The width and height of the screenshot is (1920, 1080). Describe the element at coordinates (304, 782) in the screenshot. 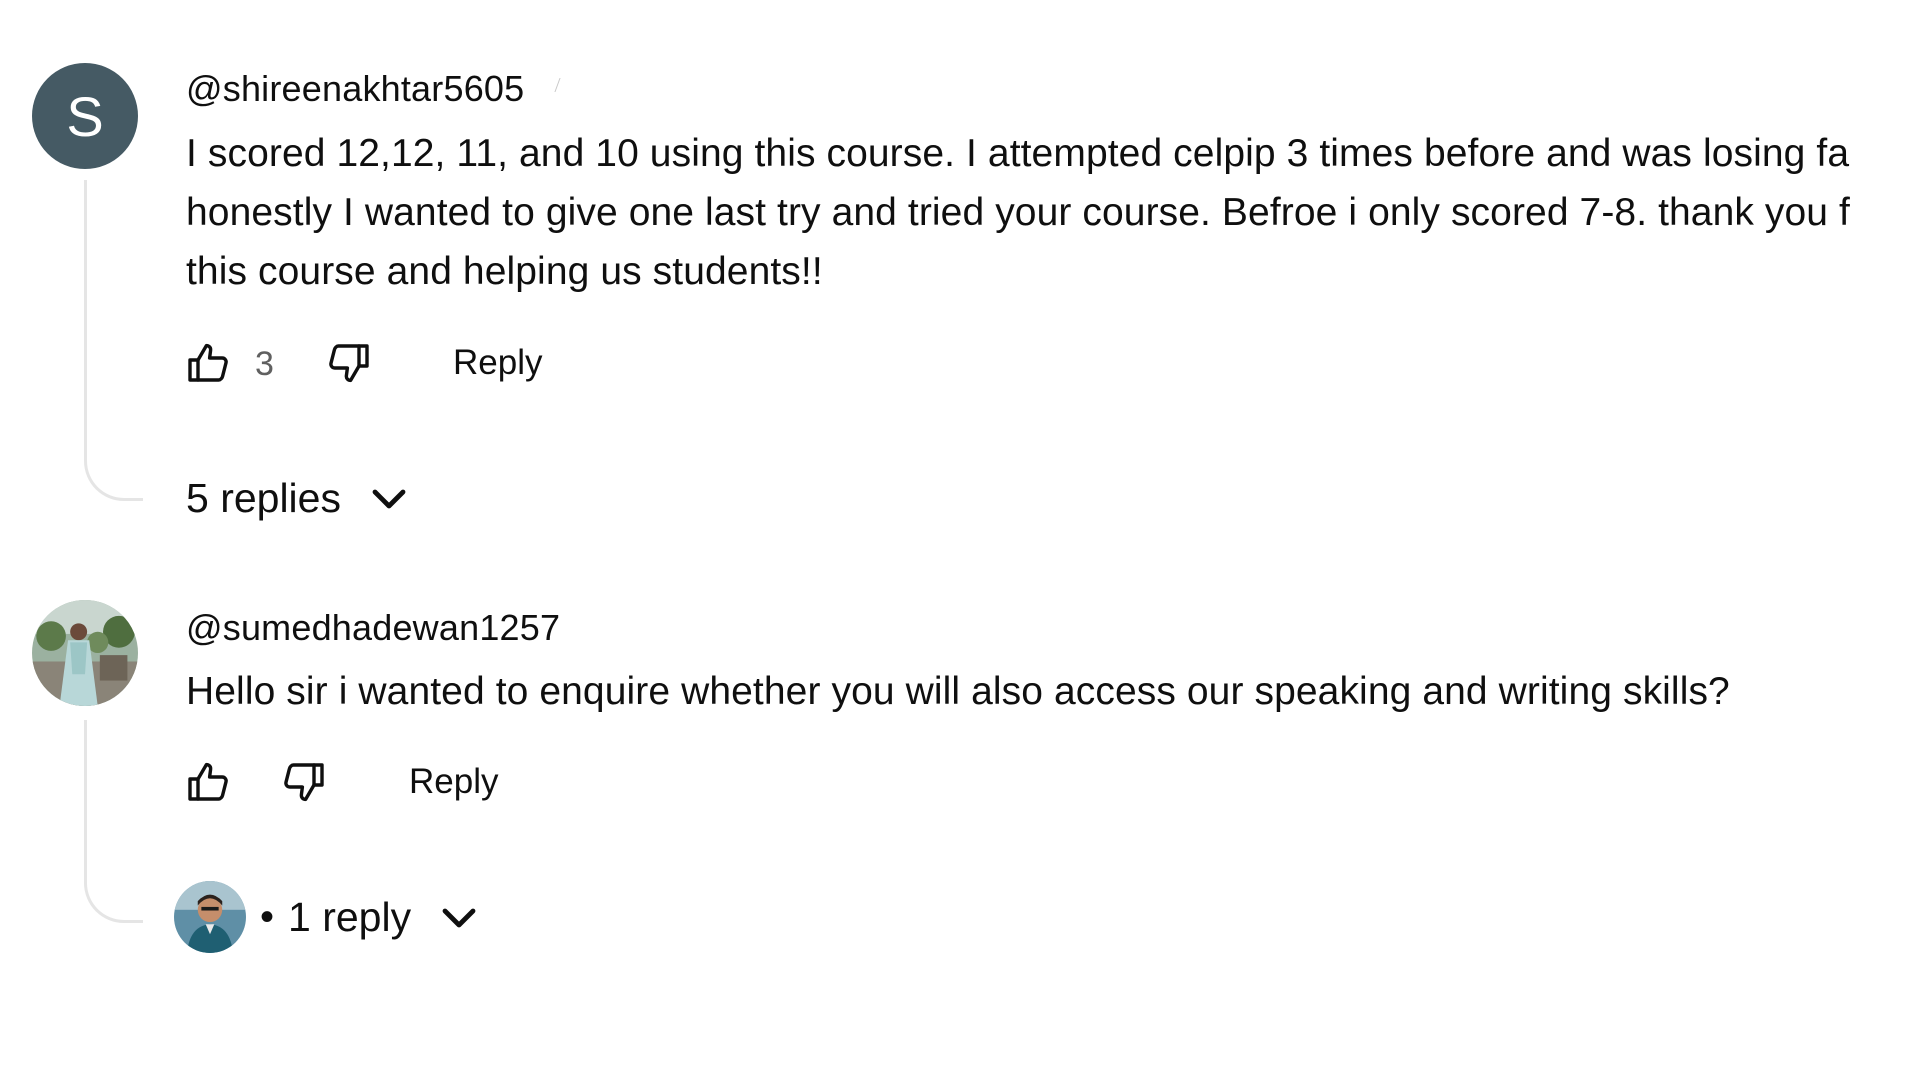

I see `thumbs-down-icon` at that location.